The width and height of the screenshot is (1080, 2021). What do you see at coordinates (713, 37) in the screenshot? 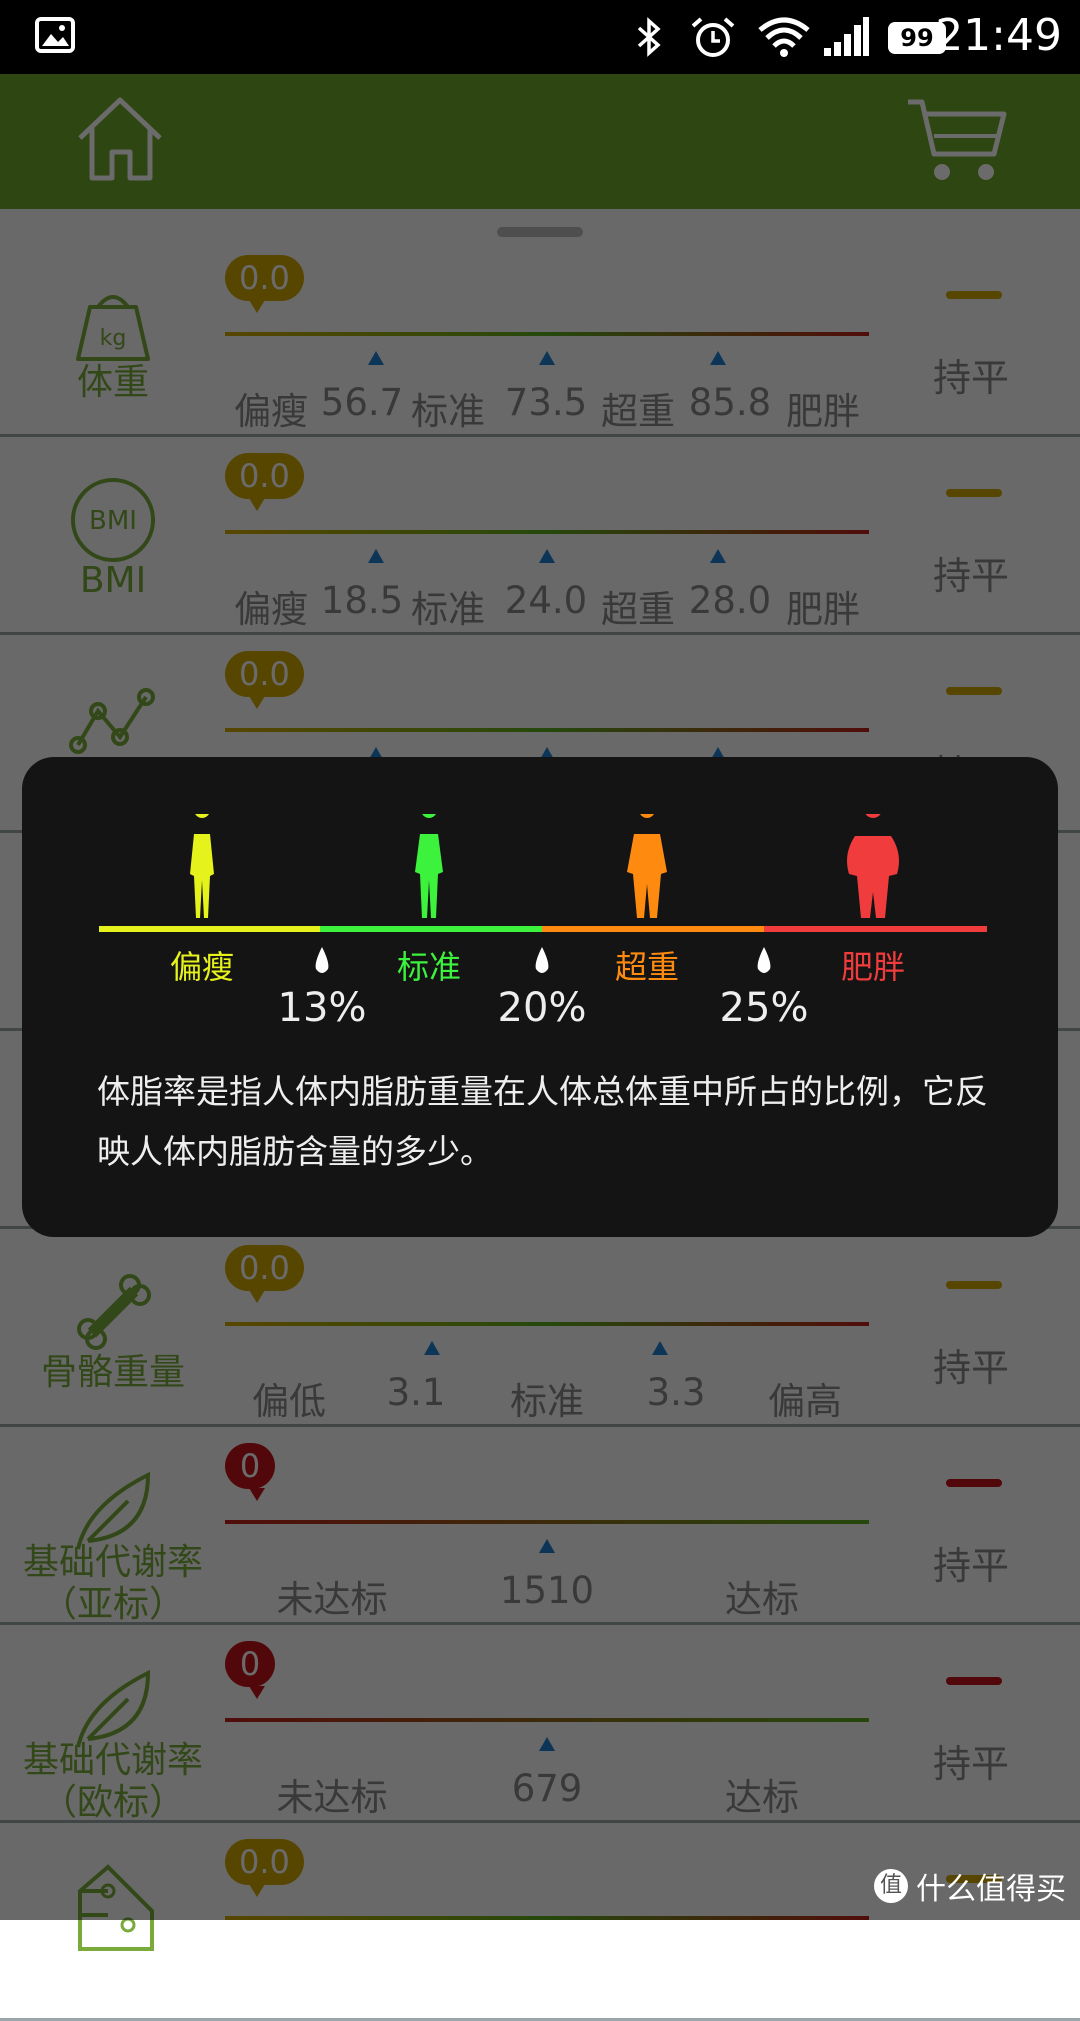
I see `alarm-icon` at bounding box center [713, 37].